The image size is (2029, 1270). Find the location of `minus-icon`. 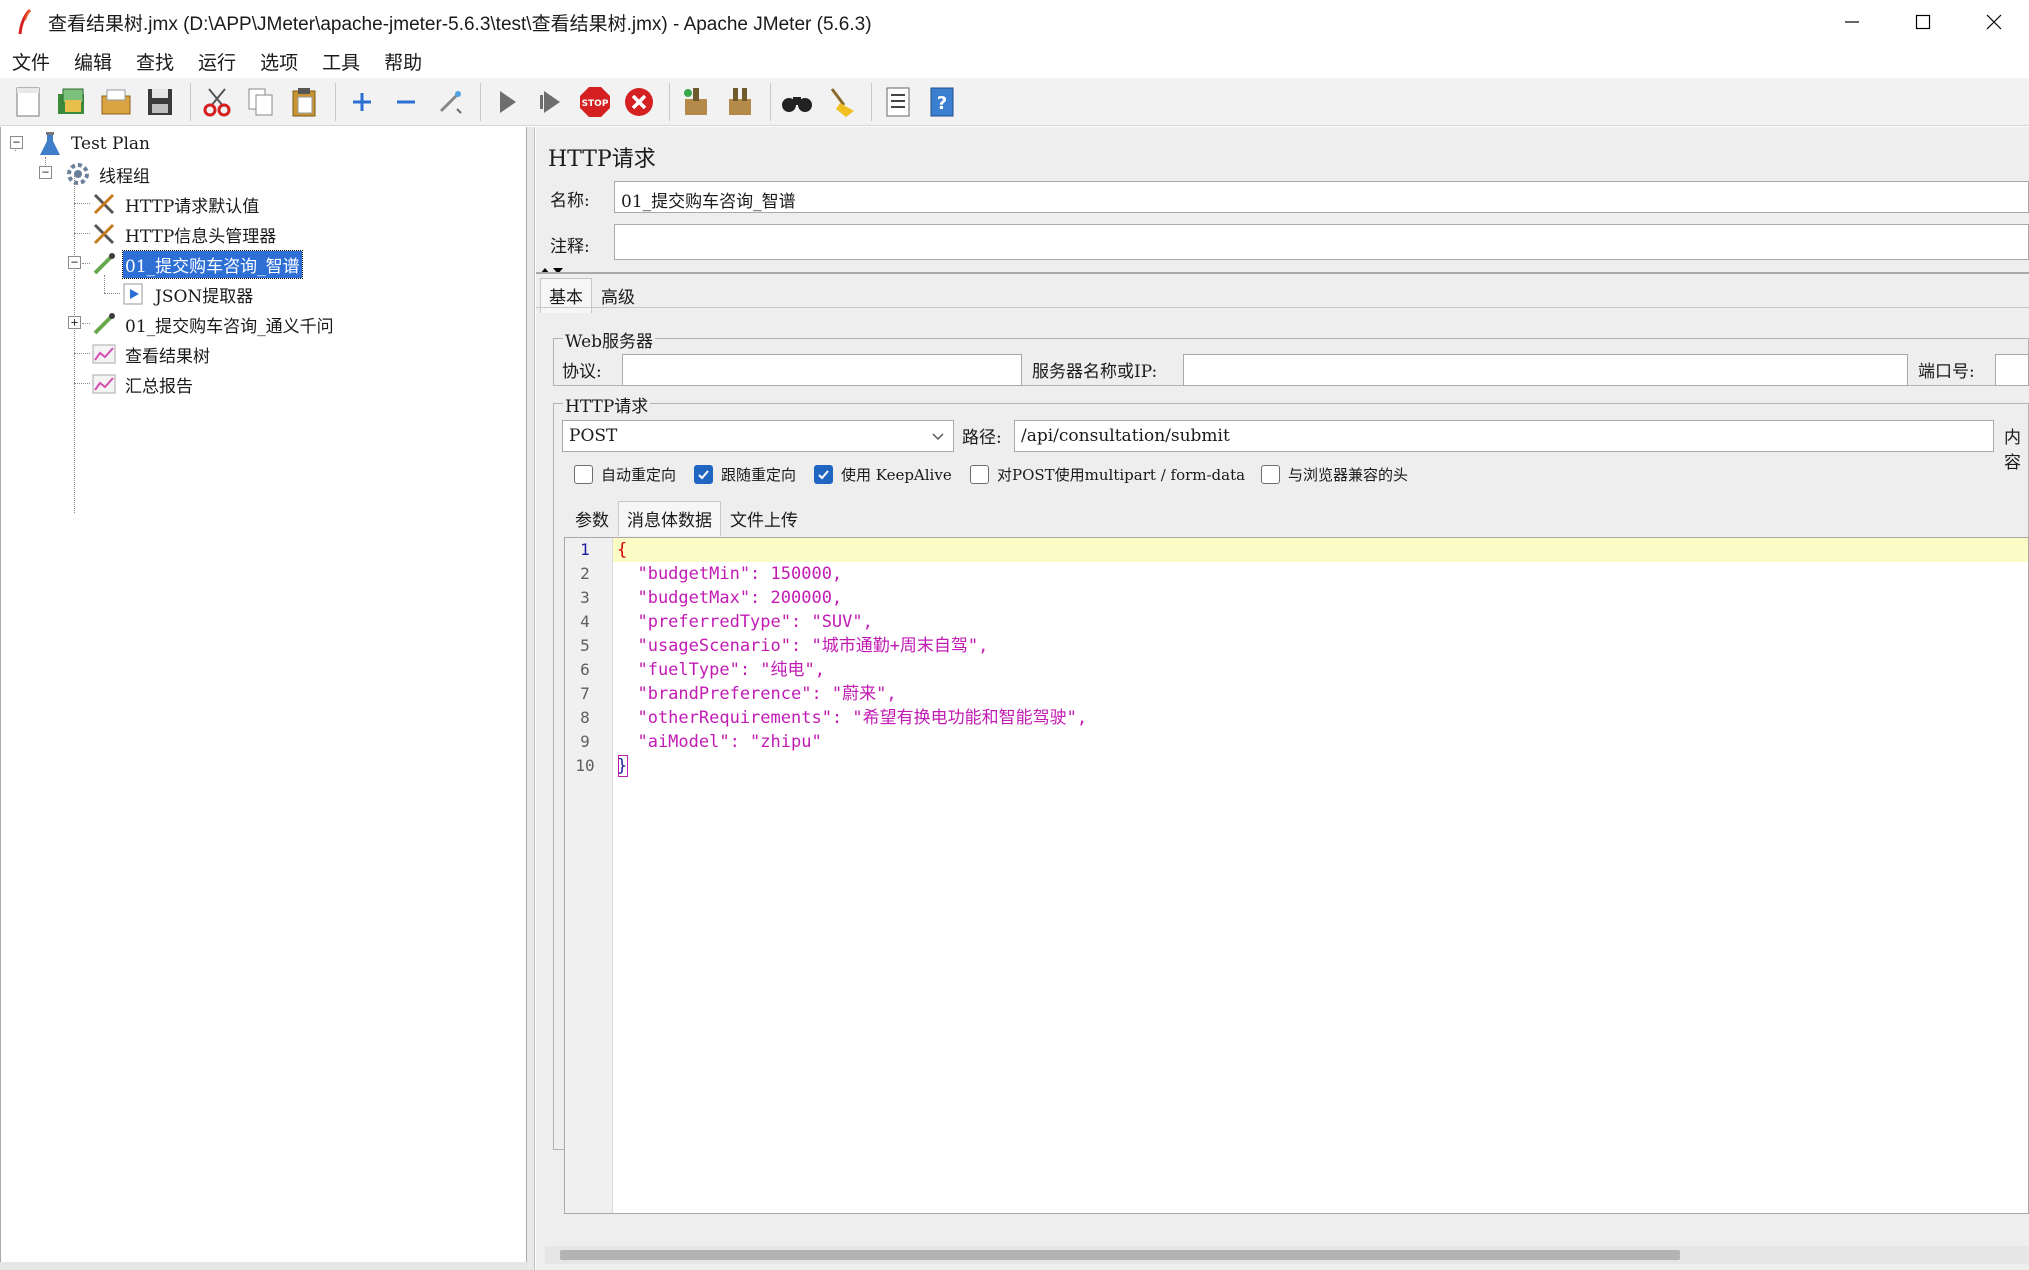

minus-icon is located at coordinates (406, 101).